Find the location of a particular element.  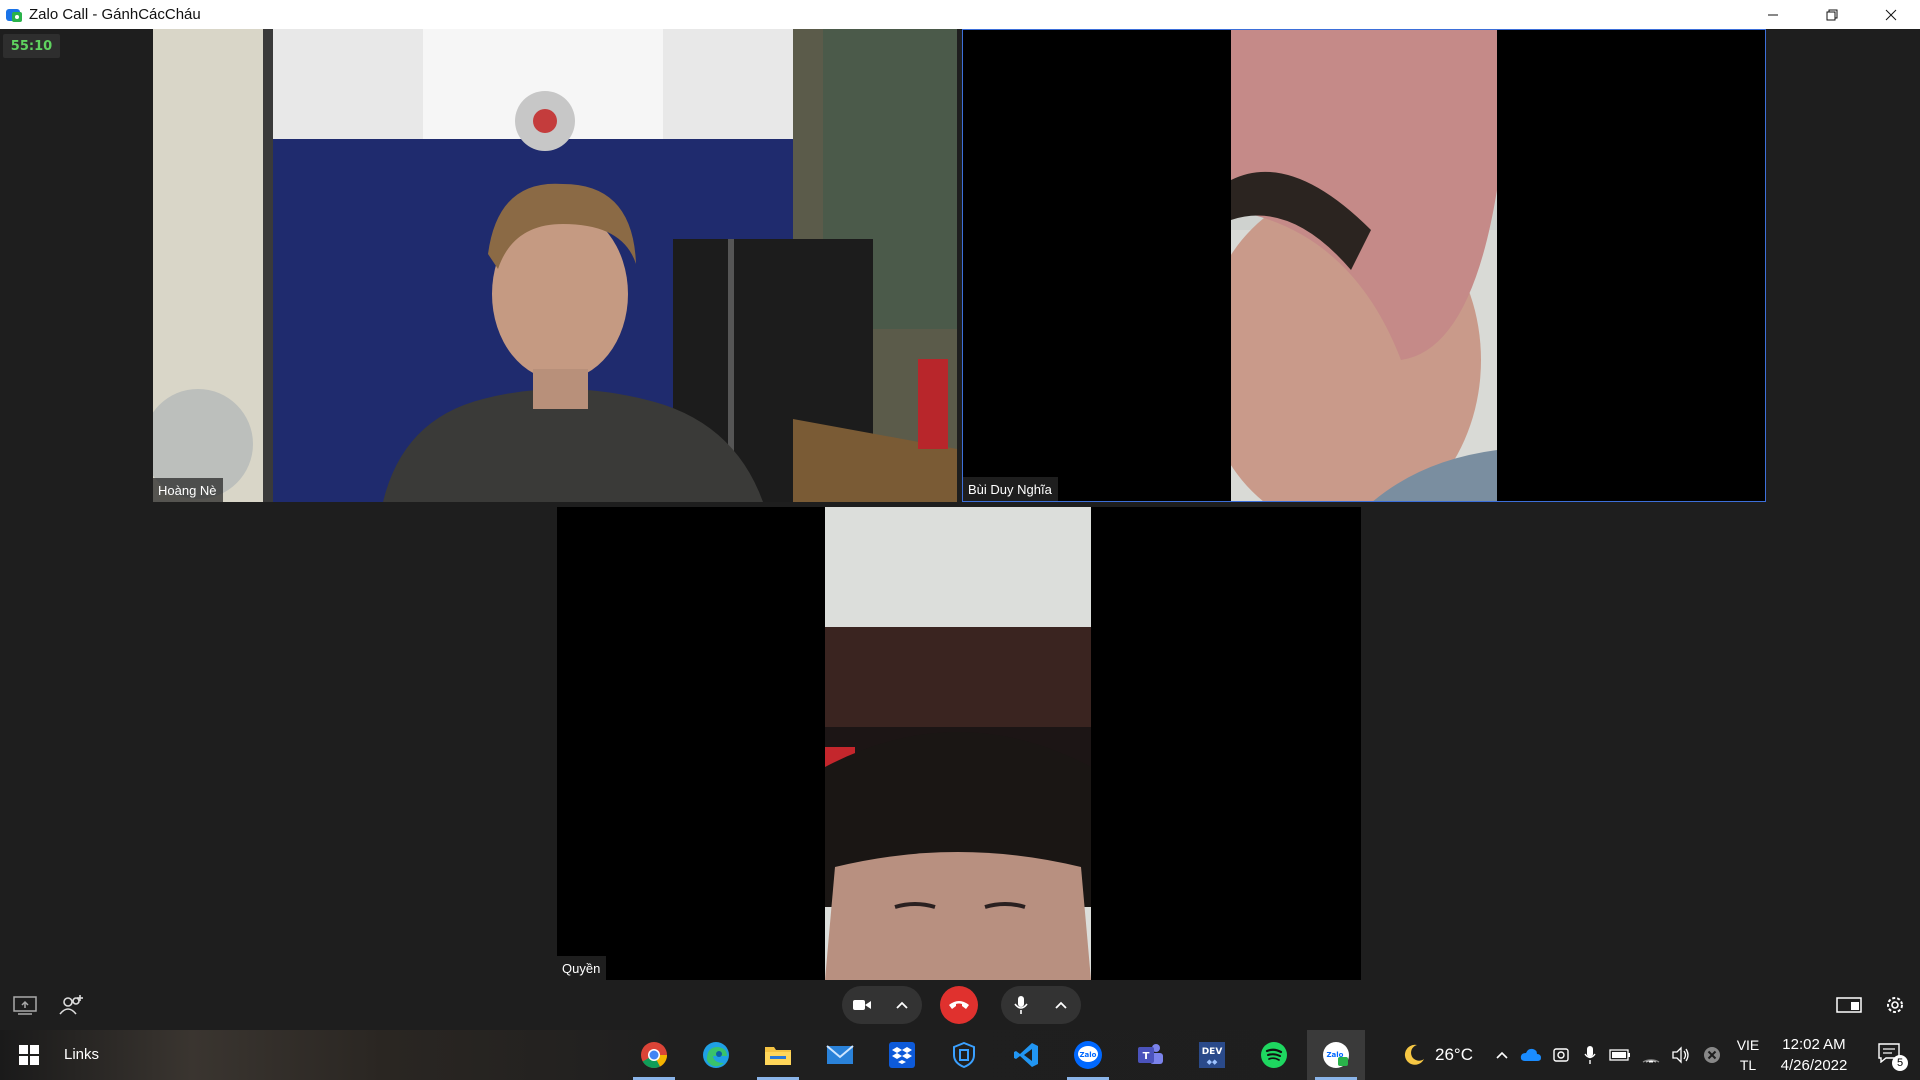

zalo-call-icon: Zalo is located at coordinates (1336, 1055).